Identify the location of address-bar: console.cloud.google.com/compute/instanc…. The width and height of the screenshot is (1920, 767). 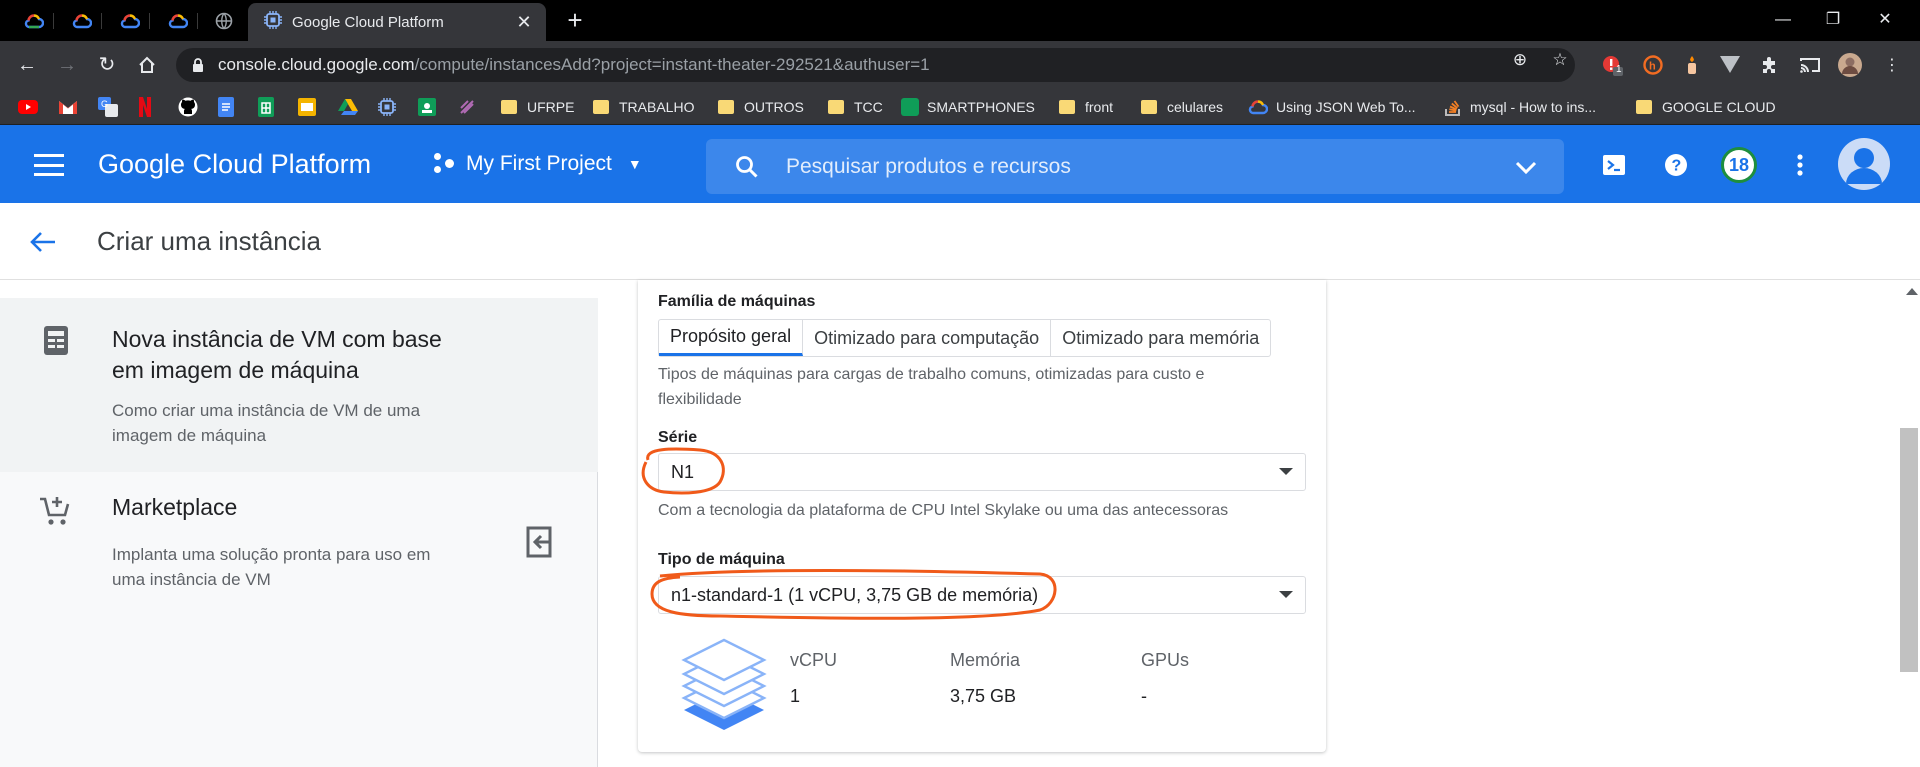
(875, 65).